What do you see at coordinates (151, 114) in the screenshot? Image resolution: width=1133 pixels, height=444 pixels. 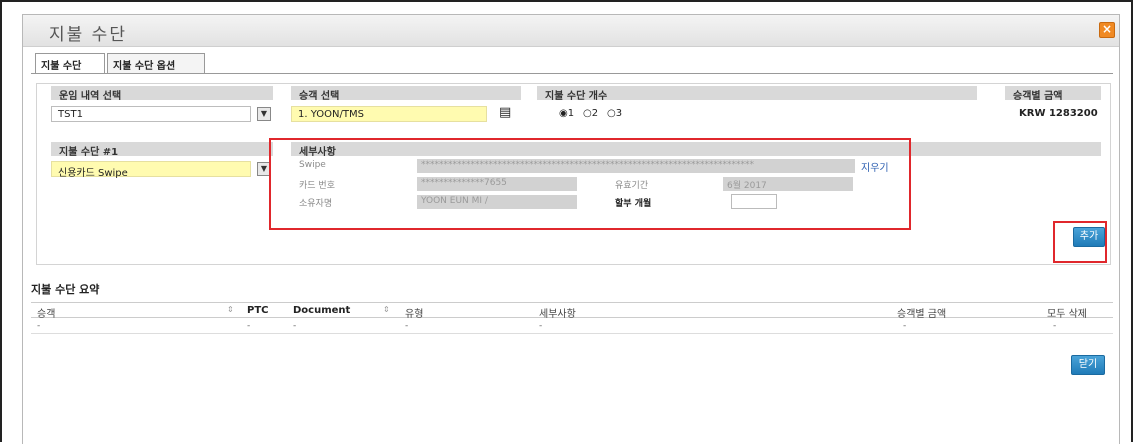 I see `itinerary-select: TST1` at bounding box center [151, 114].